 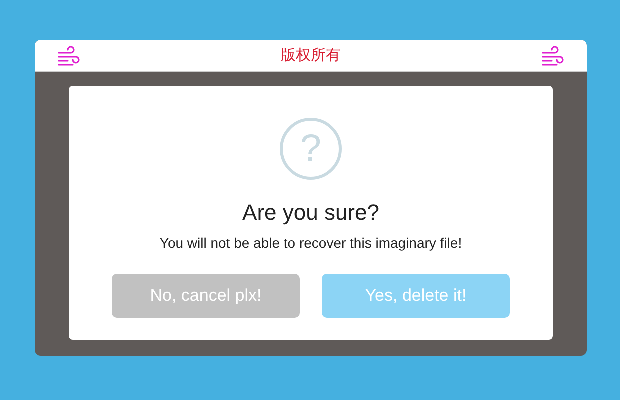 What do you see at coordinates (206, 296) in the screenshot?
I see `cancel-button: No, cancel plx!` at bounding box center [206, 296].